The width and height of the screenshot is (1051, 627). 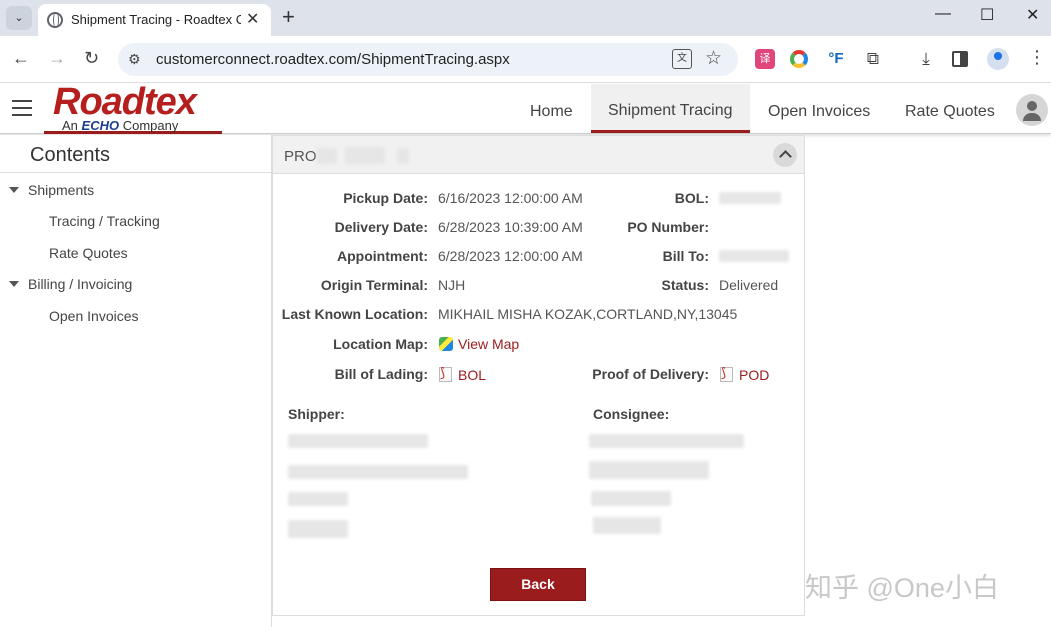 What do you see at coordinates (510, 256) in the screenshot?
I see `appointment-value: 6/28/2023 12:00:00 AM` at bounding box center [510, 256].